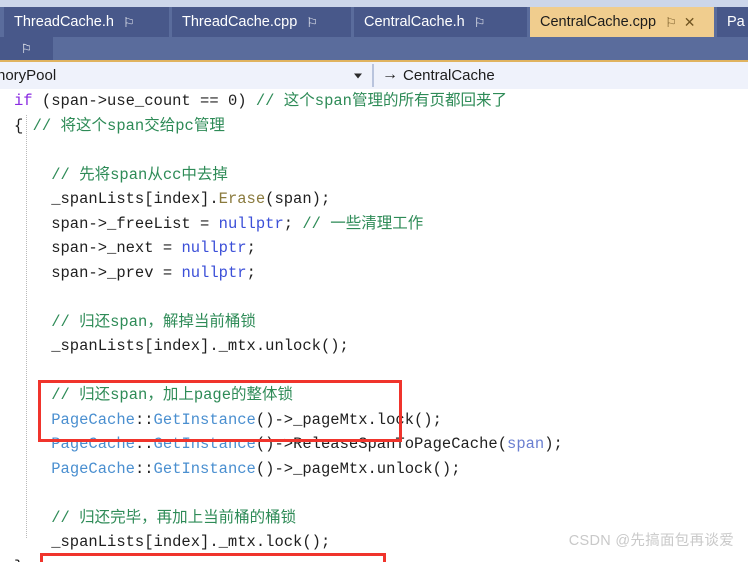 Image resolution: width=748 pixels, height=562 pixels. Describe the element at coordinates (28, 75) in the screenshot. I see `scope-dropdown-value: noryPool` at that location.